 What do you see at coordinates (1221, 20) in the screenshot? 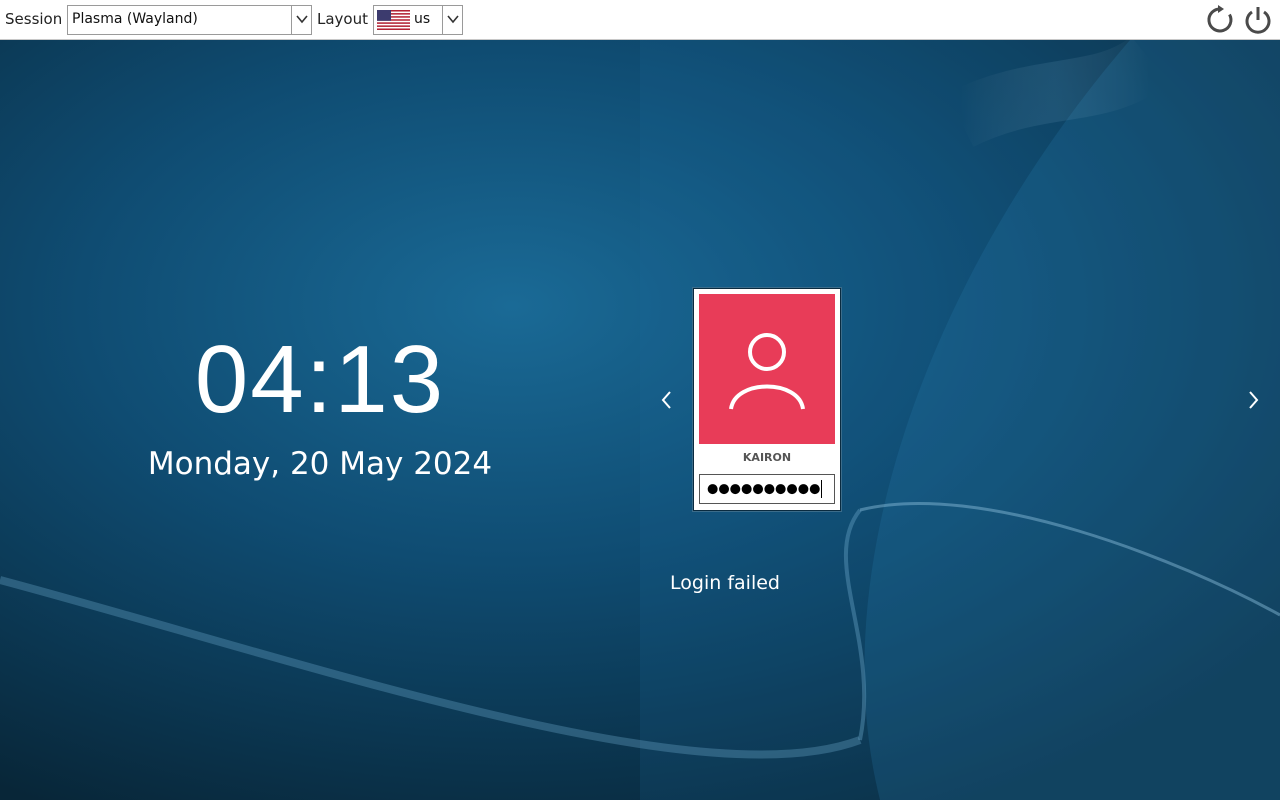
I see `reboot-icon` at bounding box center [1221, 20].